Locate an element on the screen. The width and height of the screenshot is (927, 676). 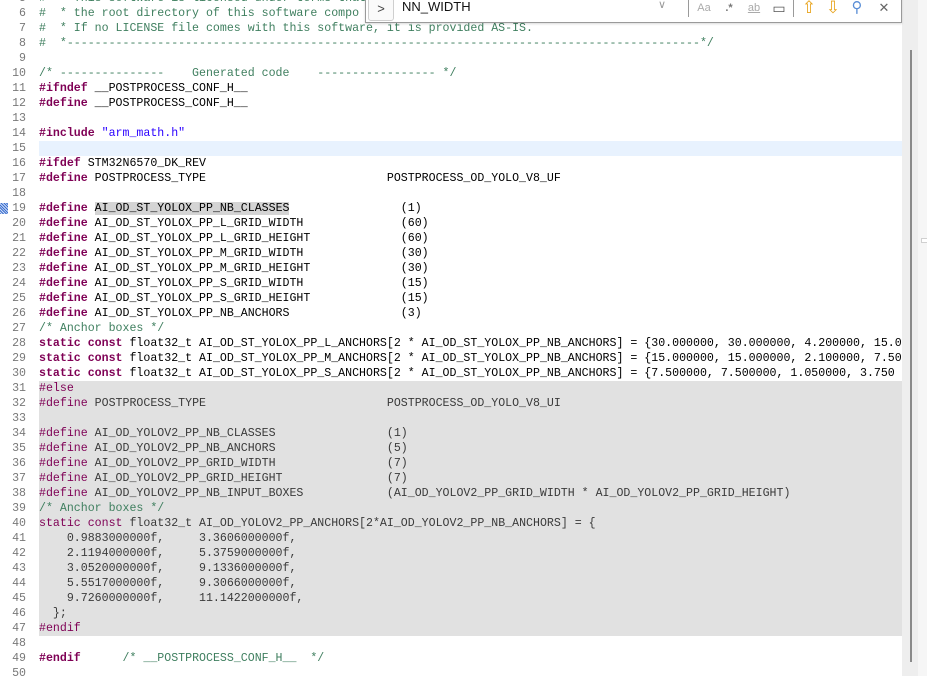
line-code: #define AI_OD_YOLOV2_PP_NB_ANCHORS (5) is located at coordinates (470, 448).